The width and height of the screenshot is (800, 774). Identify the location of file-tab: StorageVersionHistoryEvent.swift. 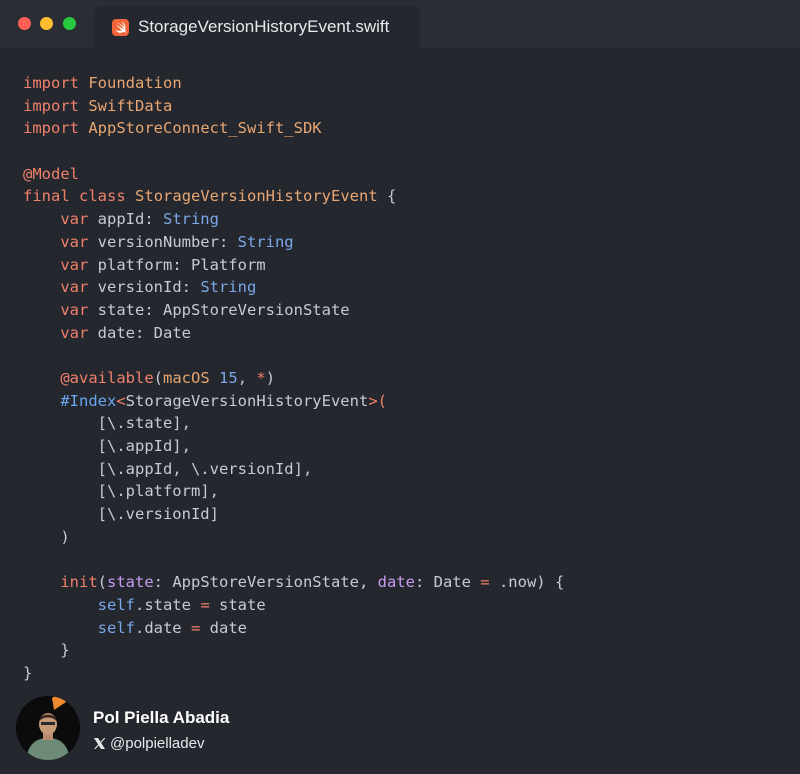
(257, 27).